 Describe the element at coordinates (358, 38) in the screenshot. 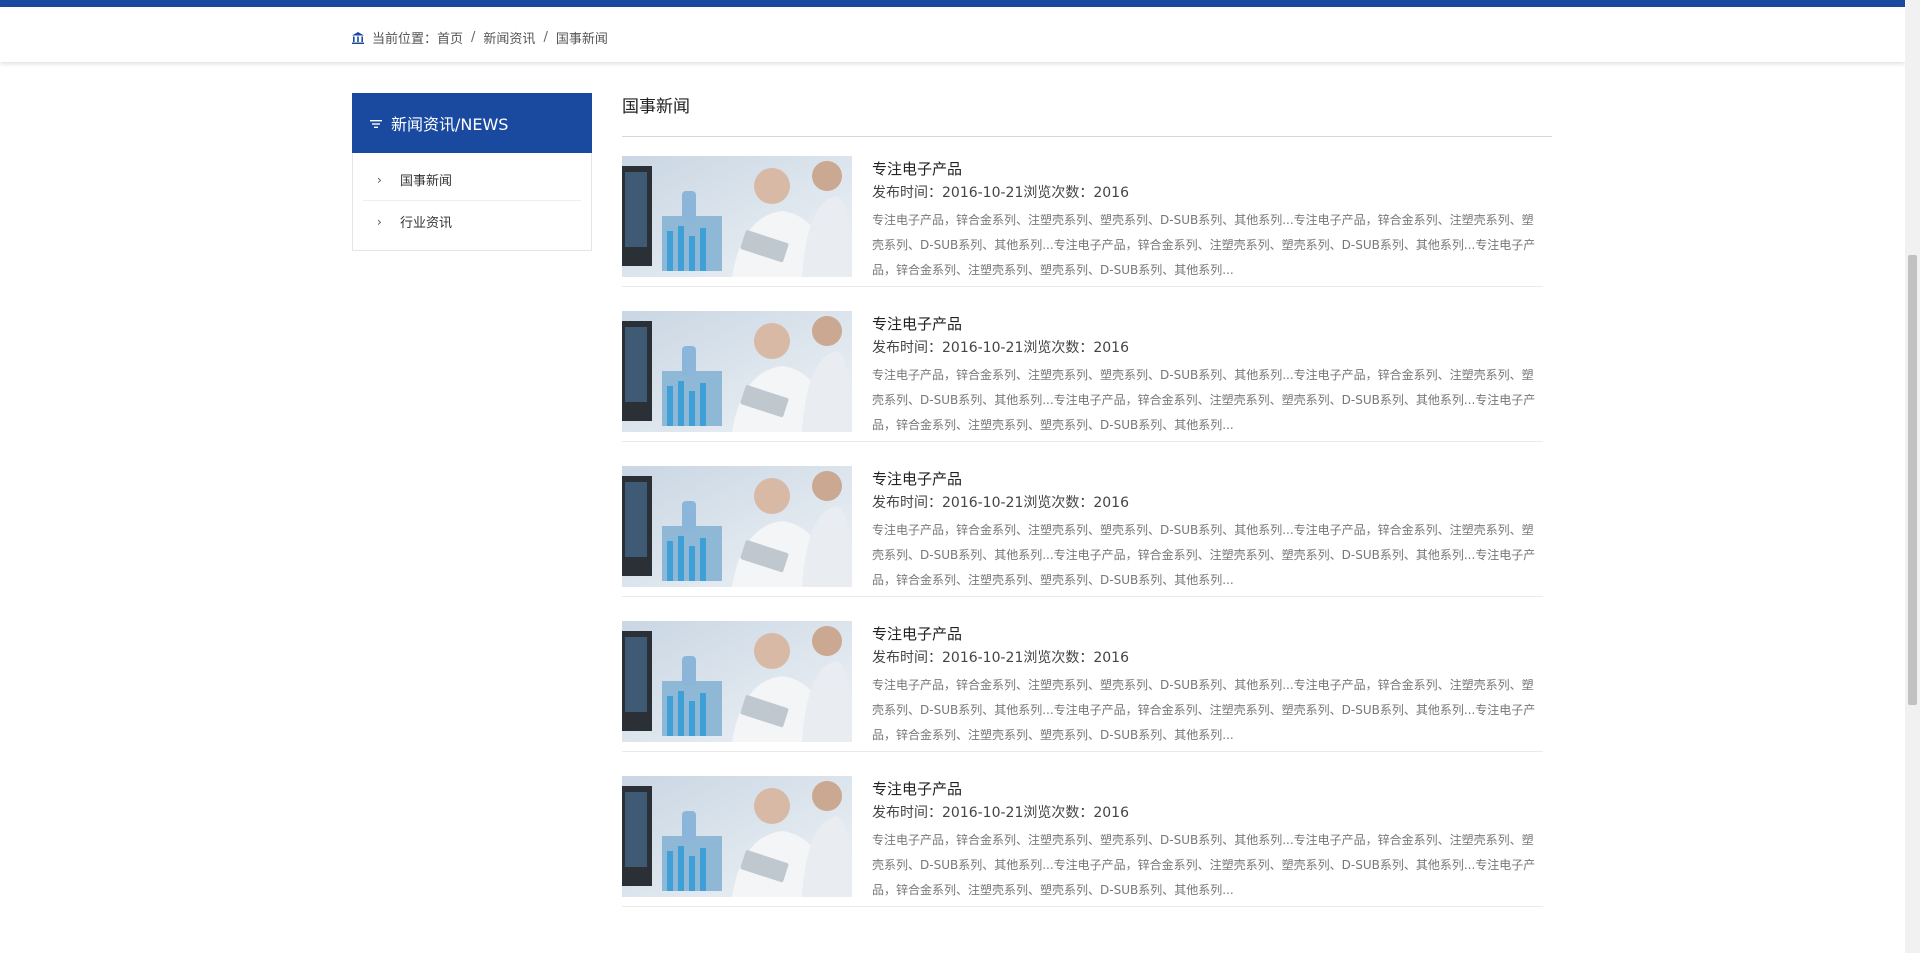

I see `home-icon` at that location.